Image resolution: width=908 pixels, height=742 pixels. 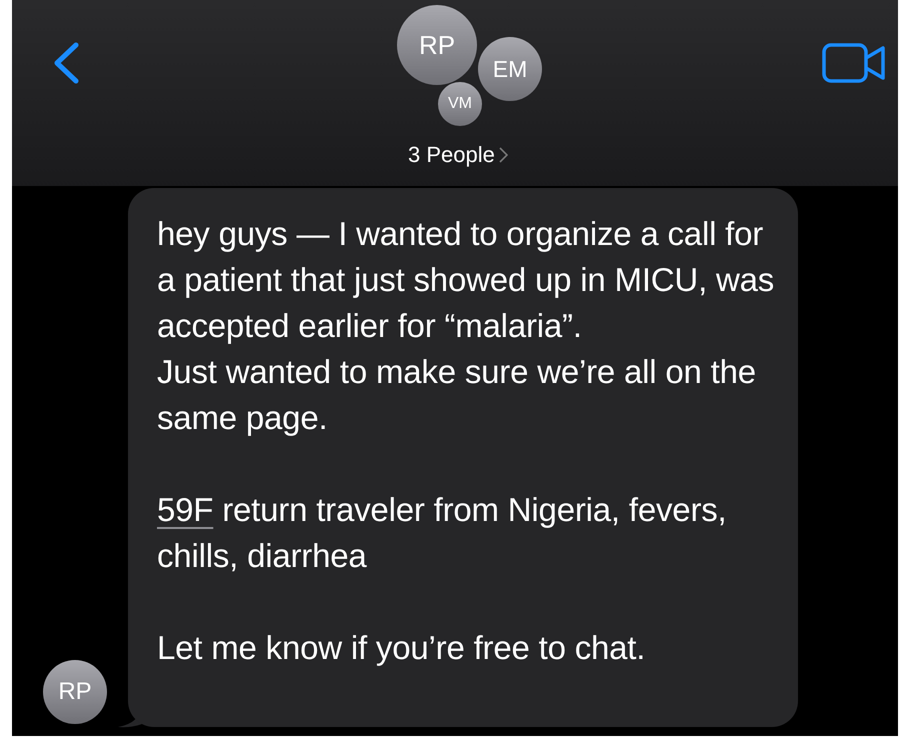 What do you see at coordinates (66, 63) in the screenshot?
I see `back-icon` at bounding box center [66, 63].